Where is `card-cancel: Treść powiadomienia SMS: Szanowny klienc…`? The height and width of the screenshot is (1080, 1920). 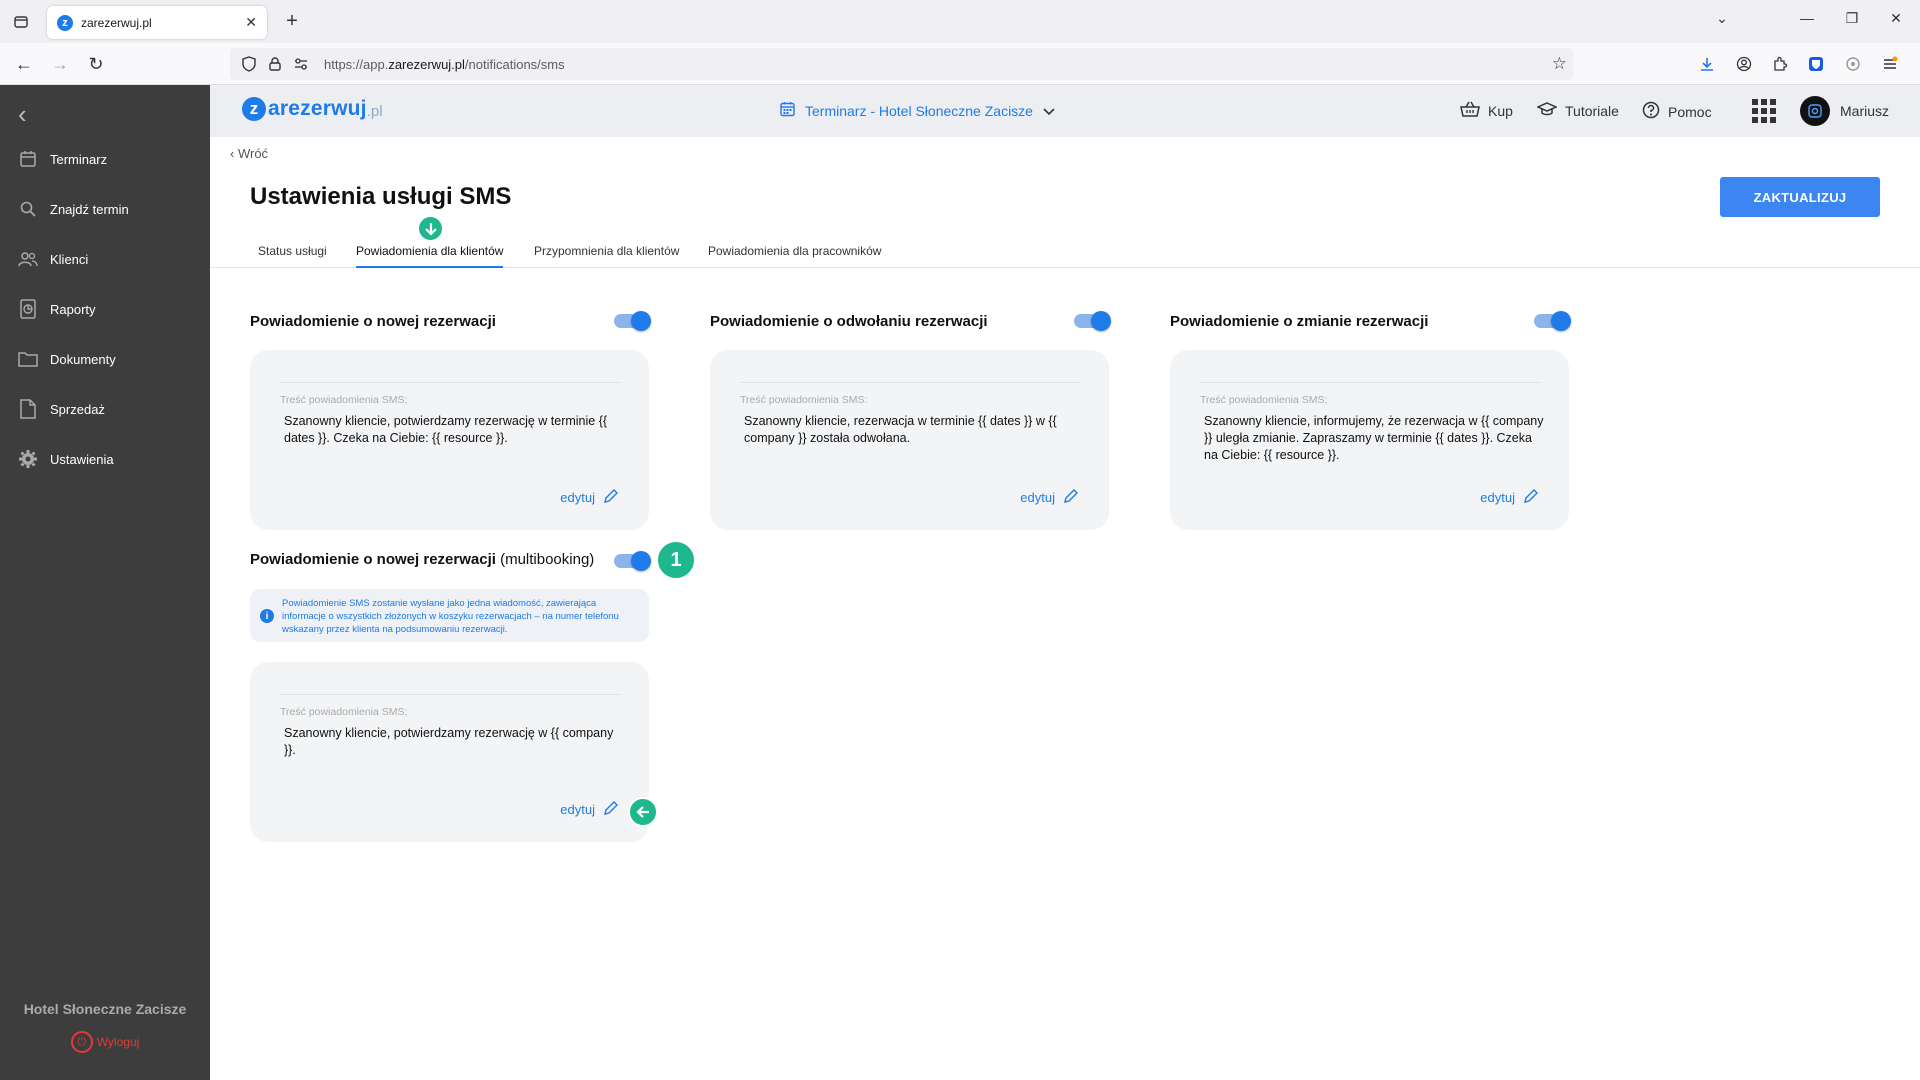 card-cancel: Treść powiadomienia SMS: Szanowny klienc… is located at coordinates (909, 440).